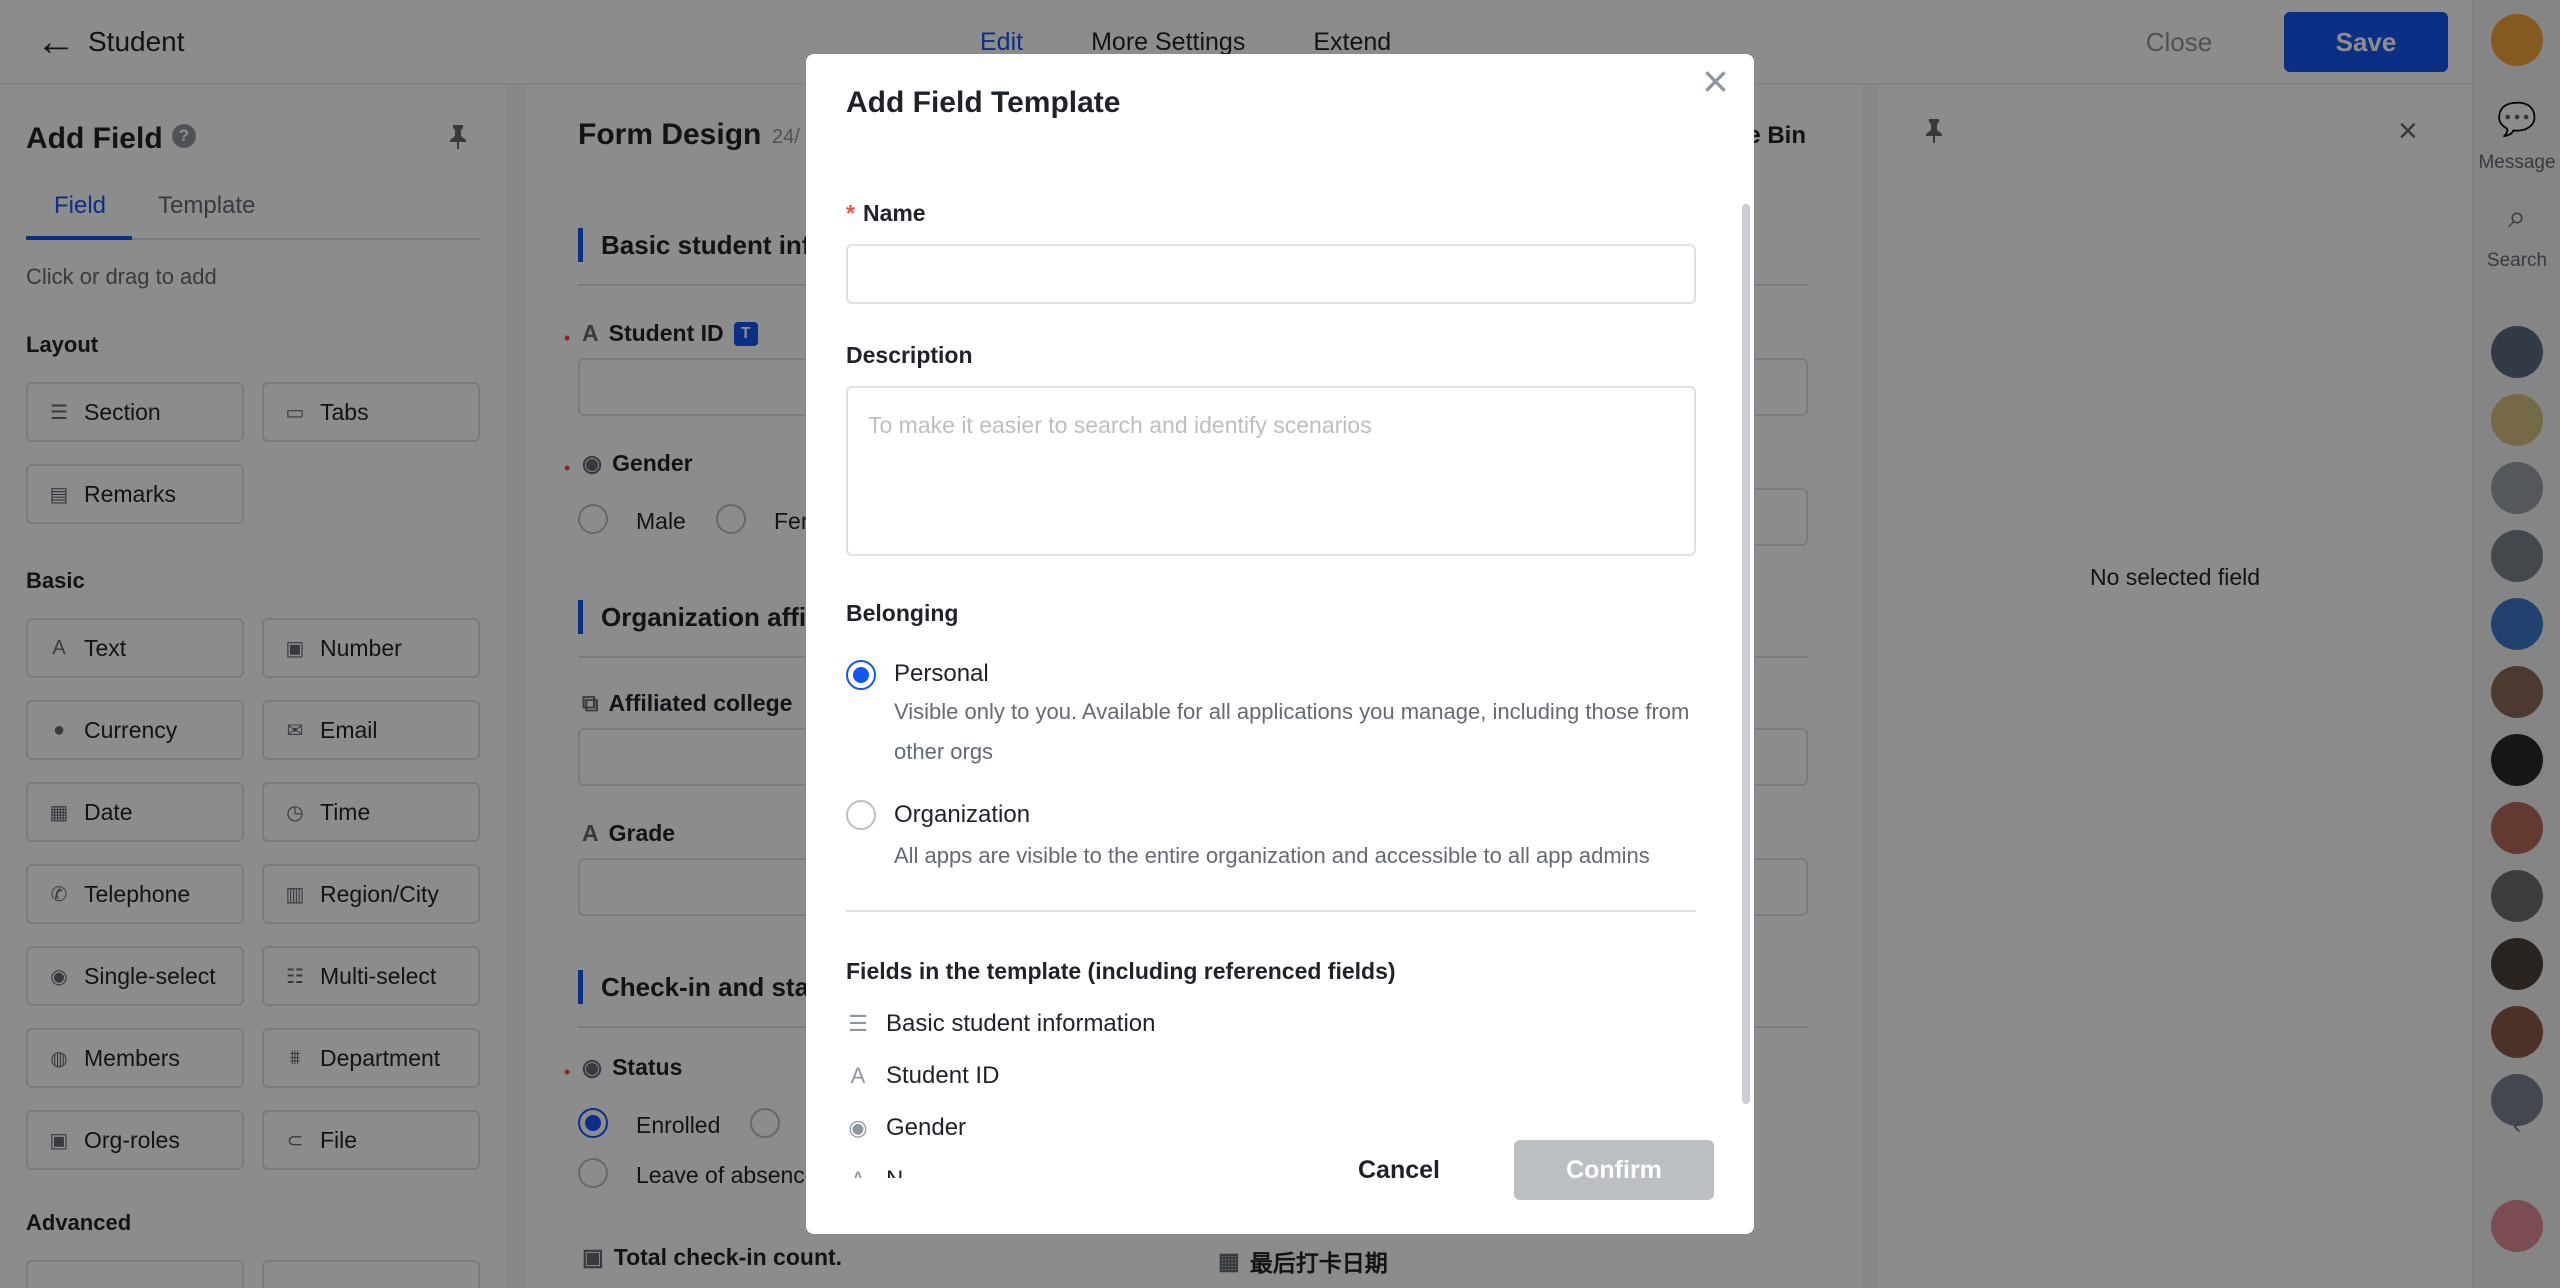  I want to click on personal-radio, so click(861, 675).